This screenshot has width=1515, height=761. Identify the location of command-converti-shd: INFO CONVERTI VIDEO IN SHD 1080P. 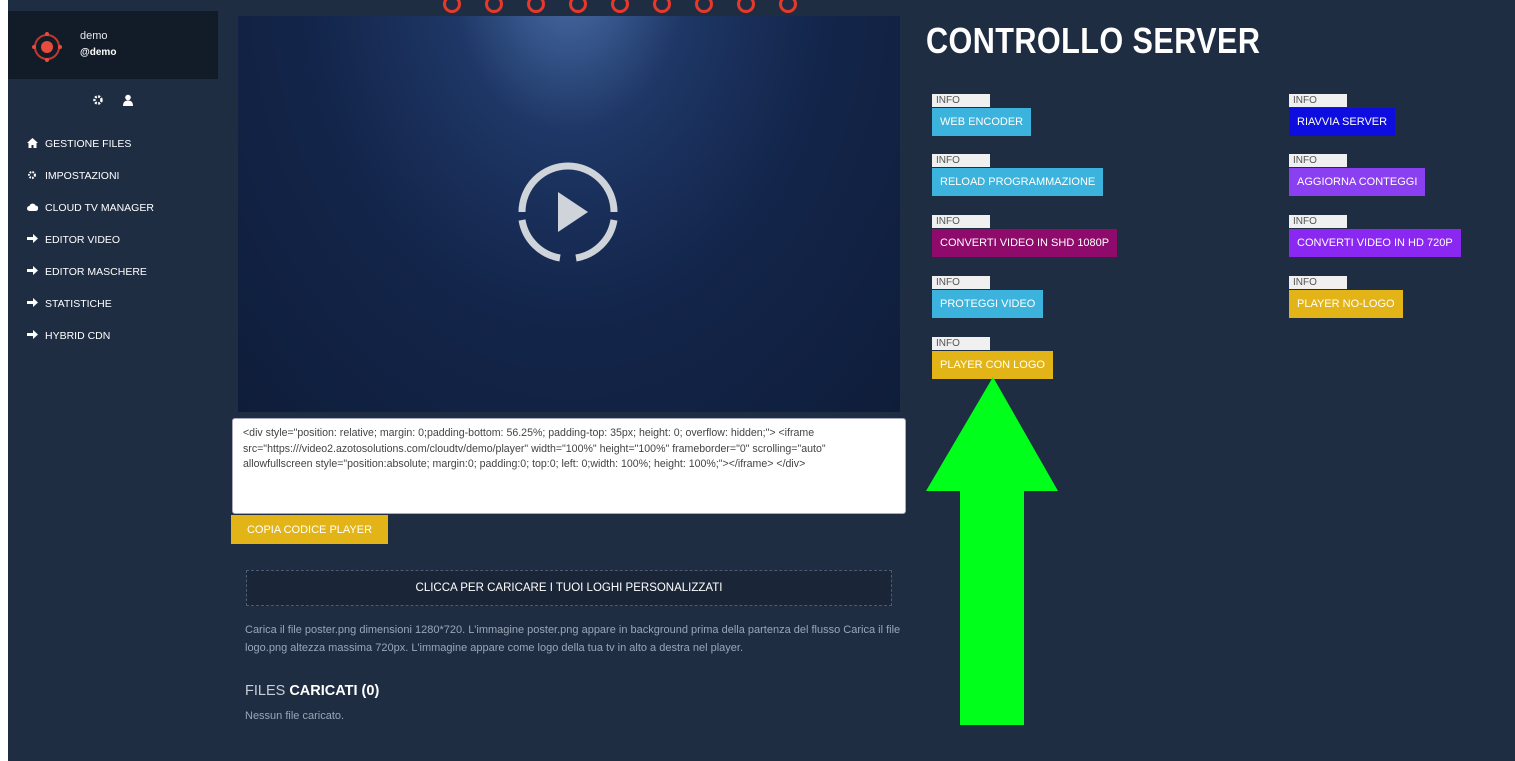
(1025, 236).